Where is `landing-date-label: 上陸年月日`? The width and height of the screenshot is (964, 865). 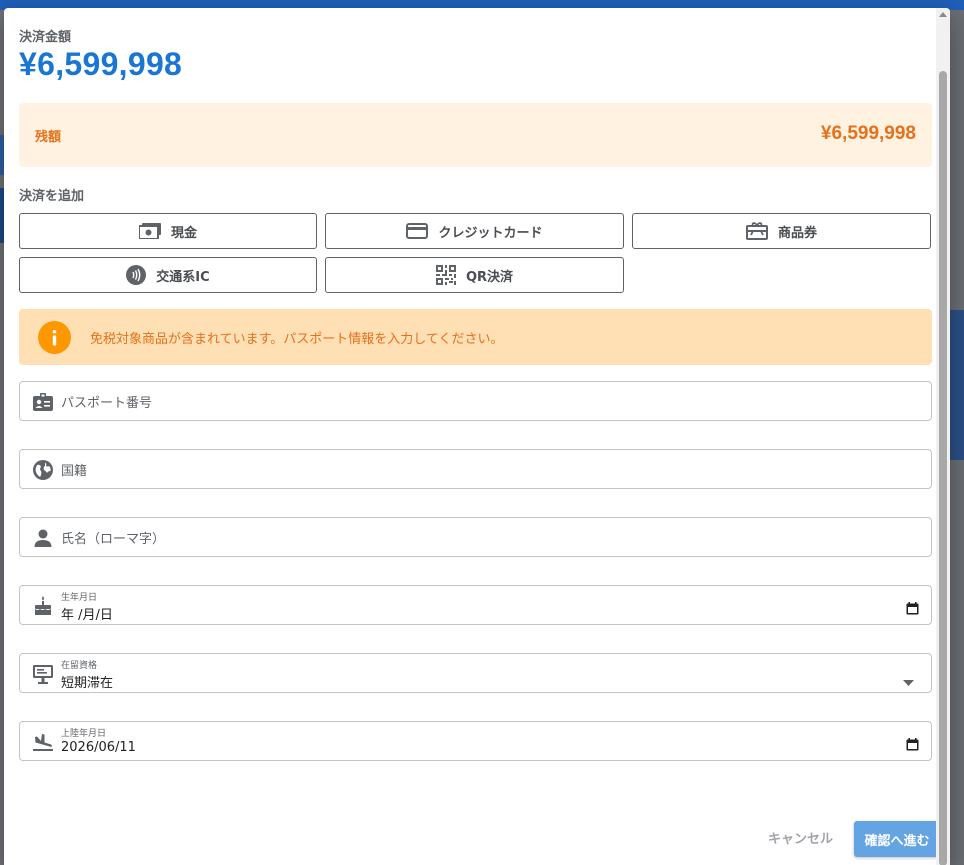
landing-date-label: 上陸年月日 is located at coordinates (84, 734).